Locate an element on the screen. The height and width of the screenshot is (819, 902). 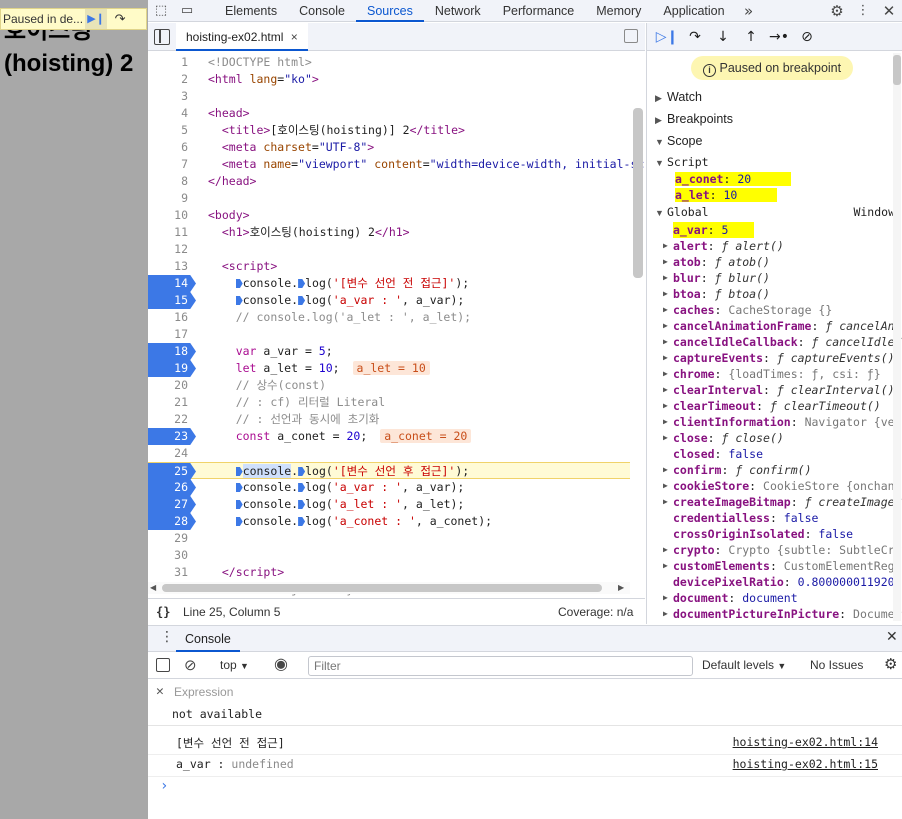
scope-variable: ▶ caches: CacheStorage {} is located at coordinates (774, 310).